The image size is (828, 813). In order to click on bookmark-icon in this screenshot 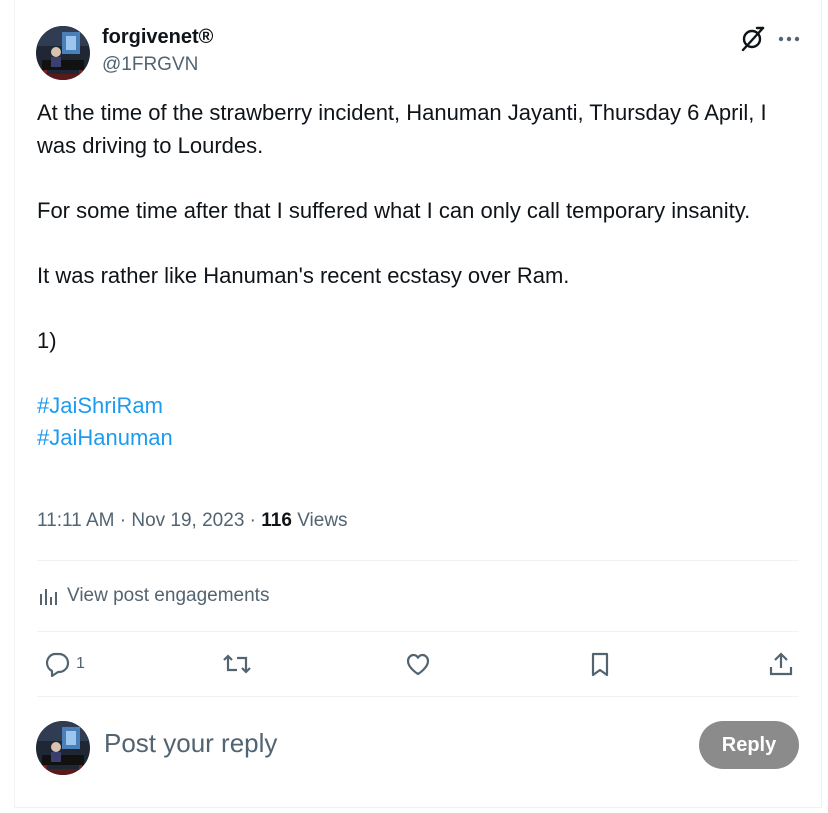, I will do `click(600, 664)`.